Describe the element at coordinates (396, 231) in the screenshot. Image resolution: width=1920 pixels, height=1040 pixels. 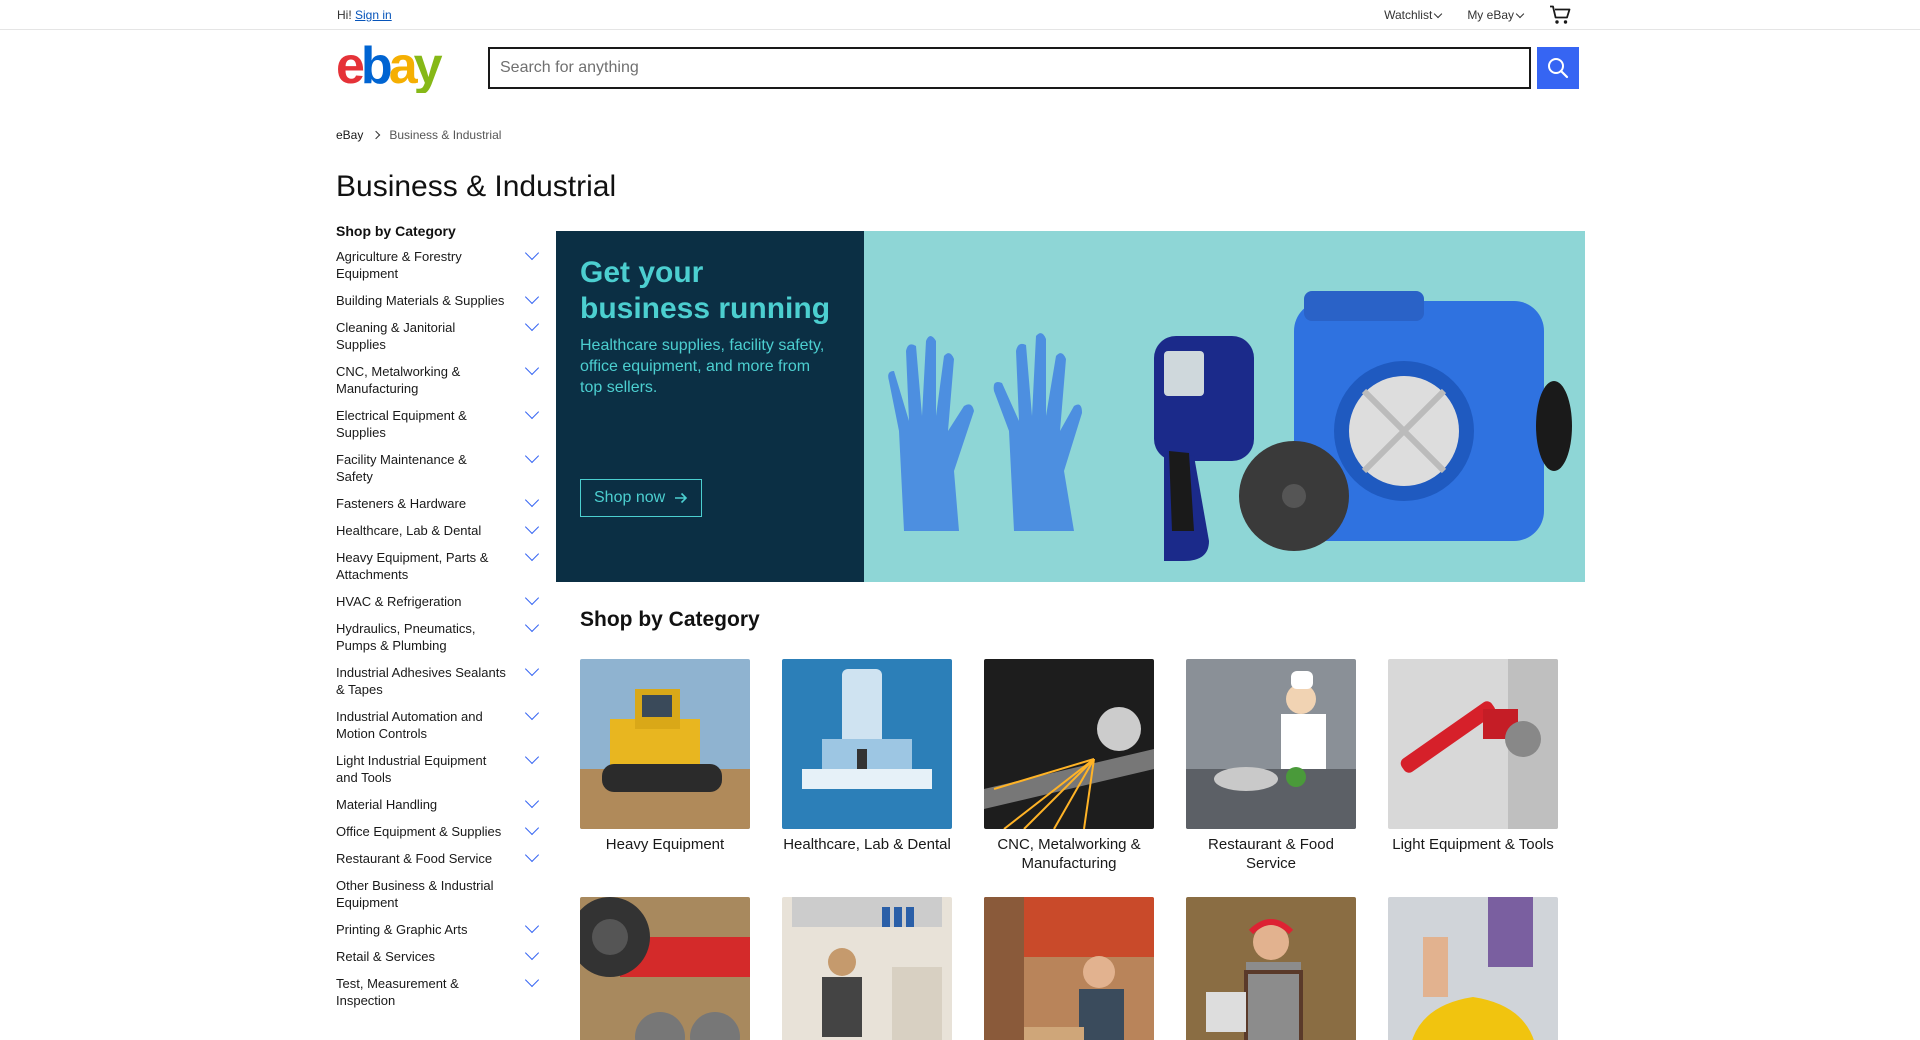
I see `sidebar-heading: Shop by Category` at that location.